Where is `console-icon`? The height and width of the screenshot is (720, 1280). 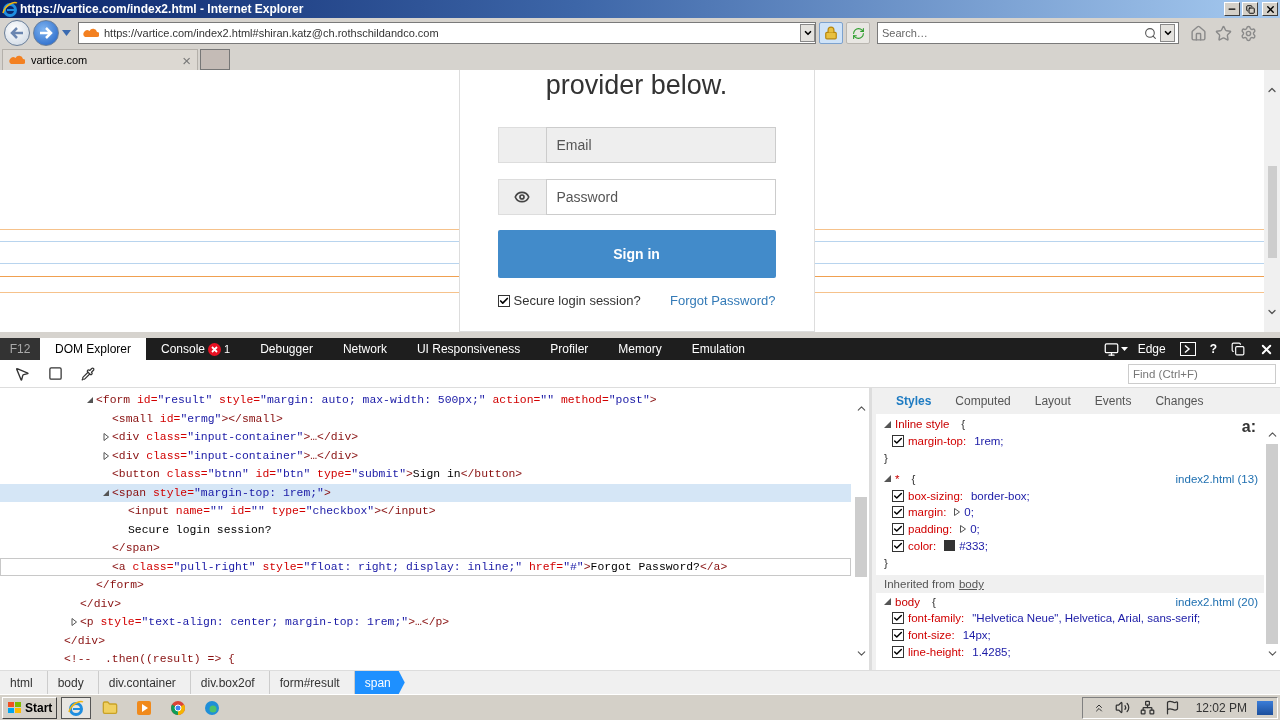 console-icon is located at coordinates (1187, 349).